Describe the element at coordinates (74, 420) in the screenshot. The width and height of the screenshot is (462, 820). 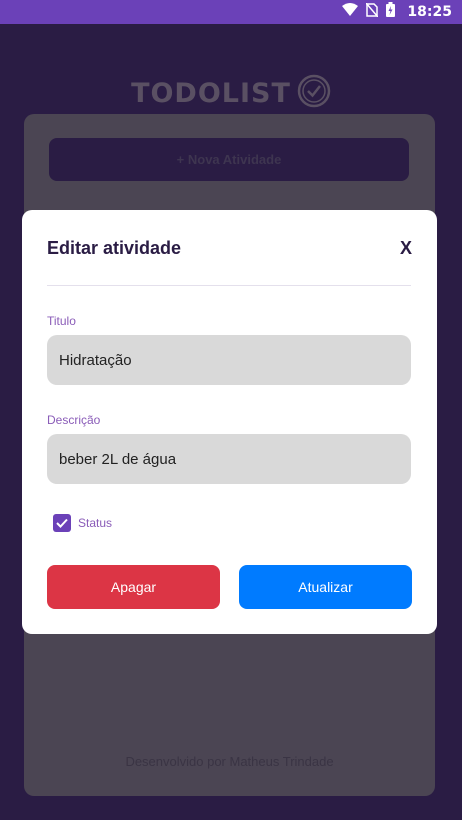
I see `description-label: Descrição` at that location.